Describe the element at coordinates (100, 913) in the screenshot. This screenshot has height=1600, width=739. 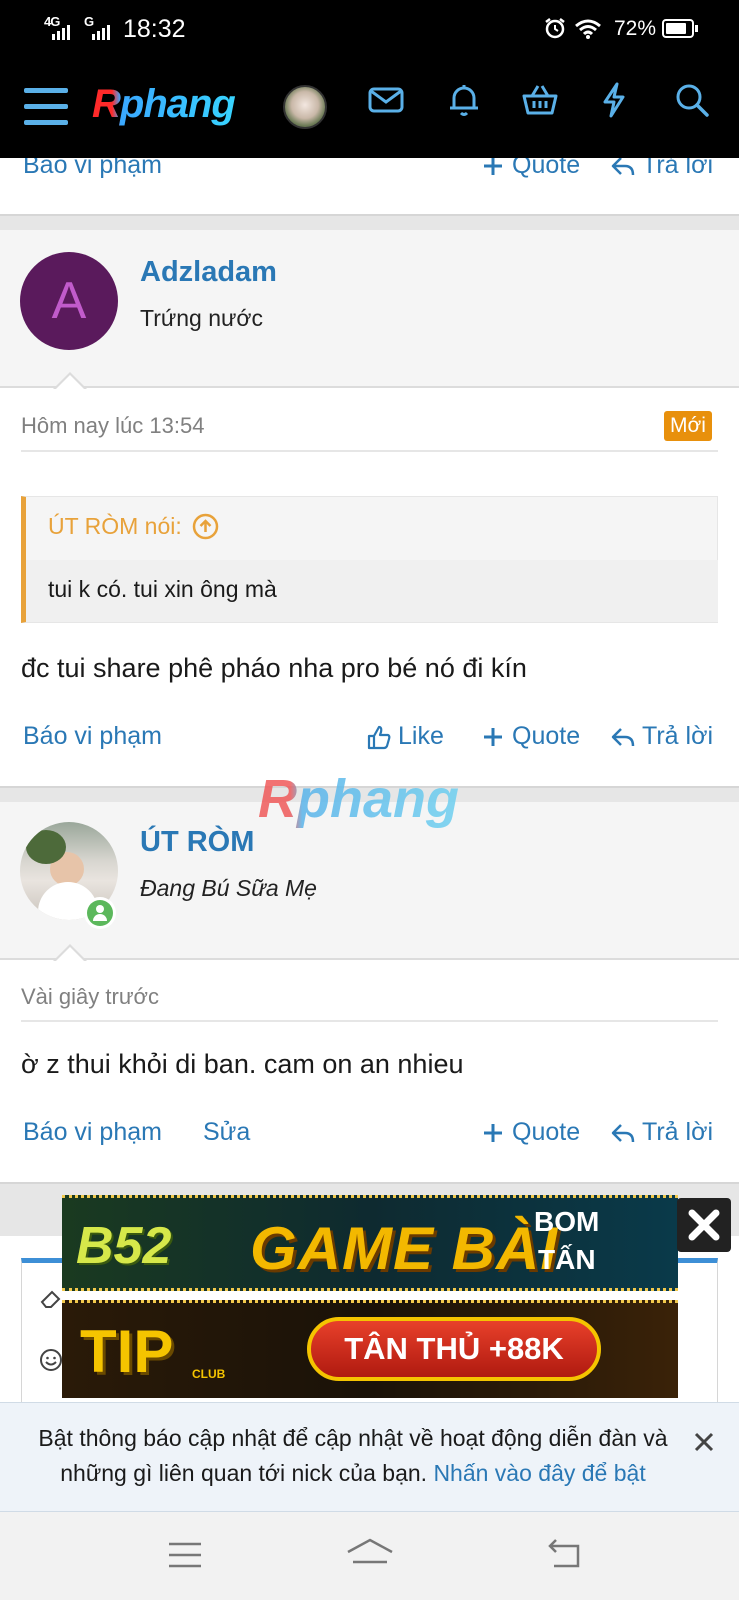
I see `online-status-icon` at that location.